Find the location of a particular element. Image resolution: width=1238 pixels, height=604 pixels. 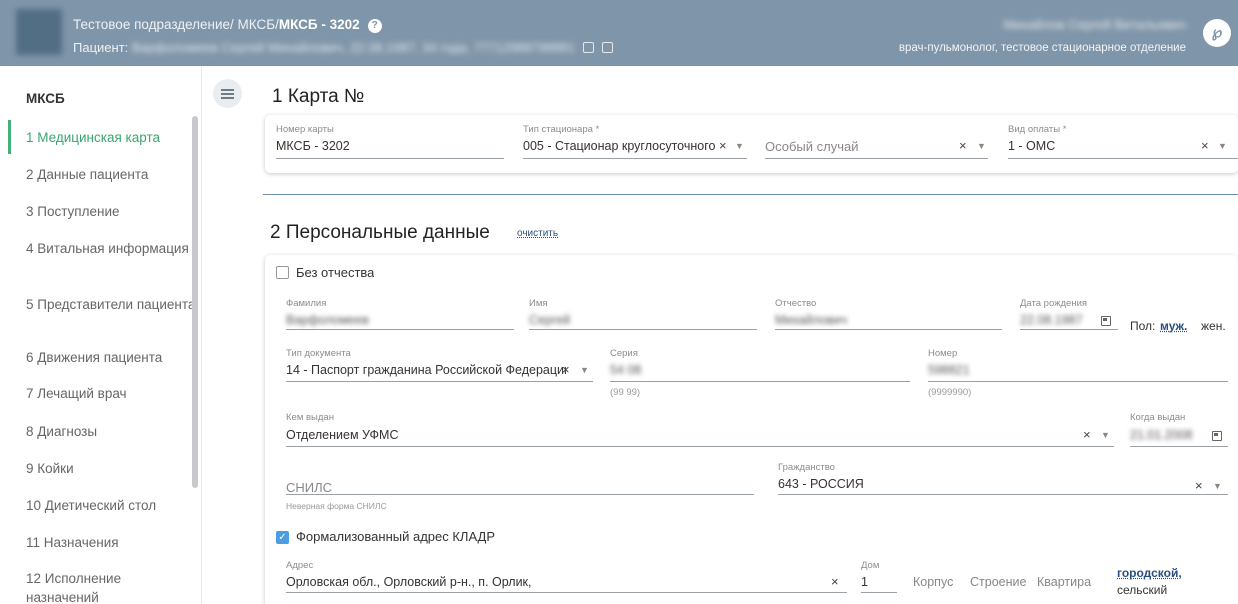

patient-photo is located at coordinates (39, 32).